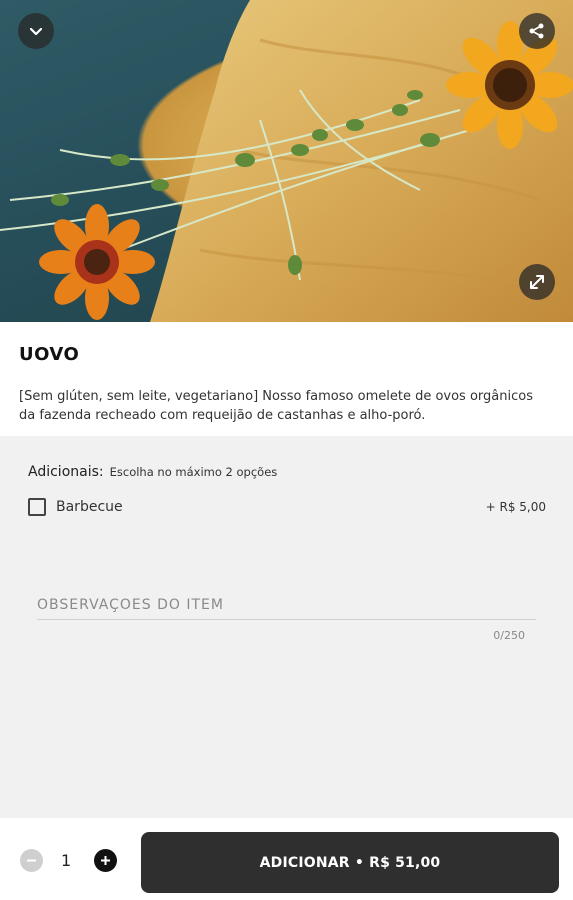 Image resolution: width=573 pixels, height=900 pixels. I want to click on expand-icon, so click(537, 282).